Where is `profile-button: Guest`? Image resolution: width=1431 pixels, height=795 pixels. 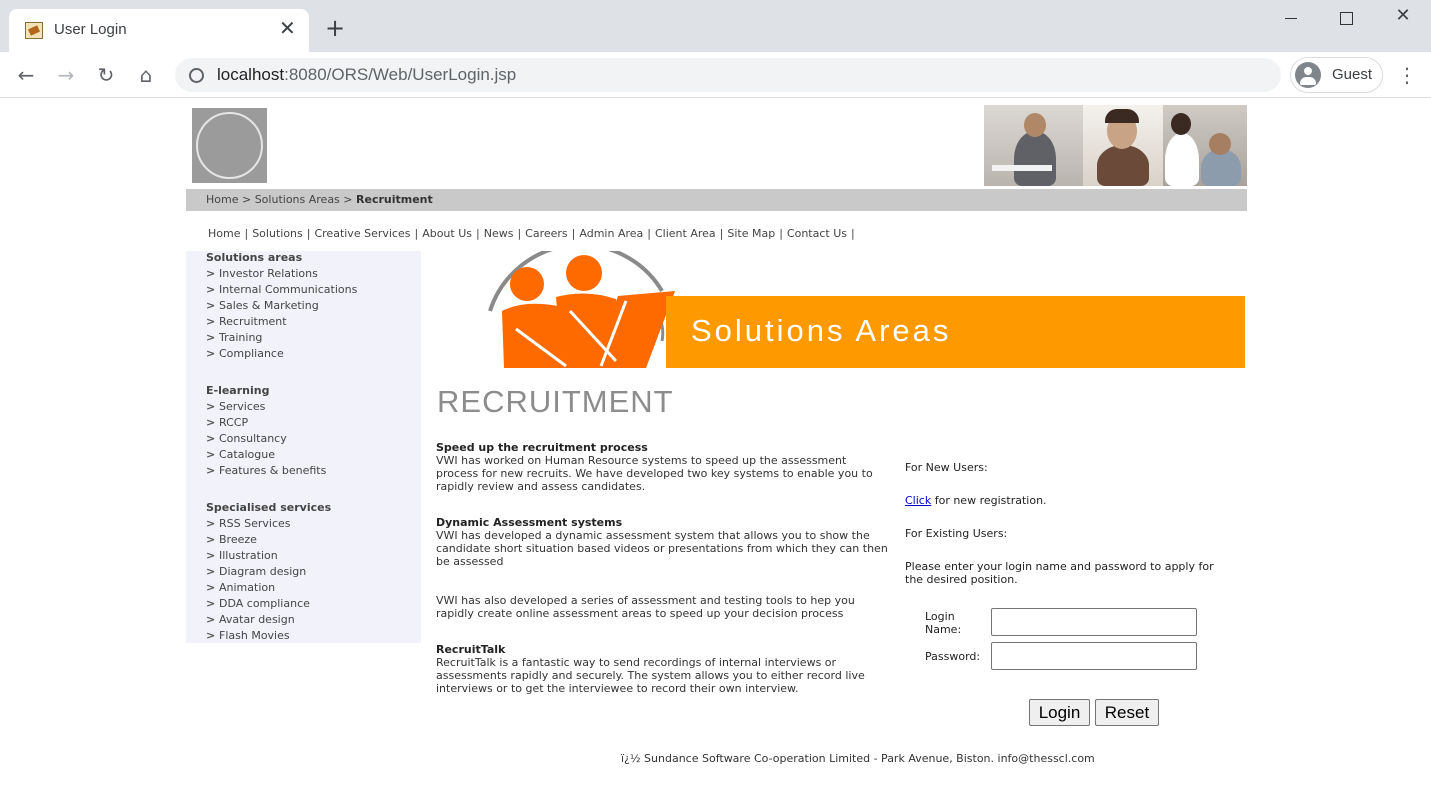
profile-button: Guest is located at coordinates (1336, 75).